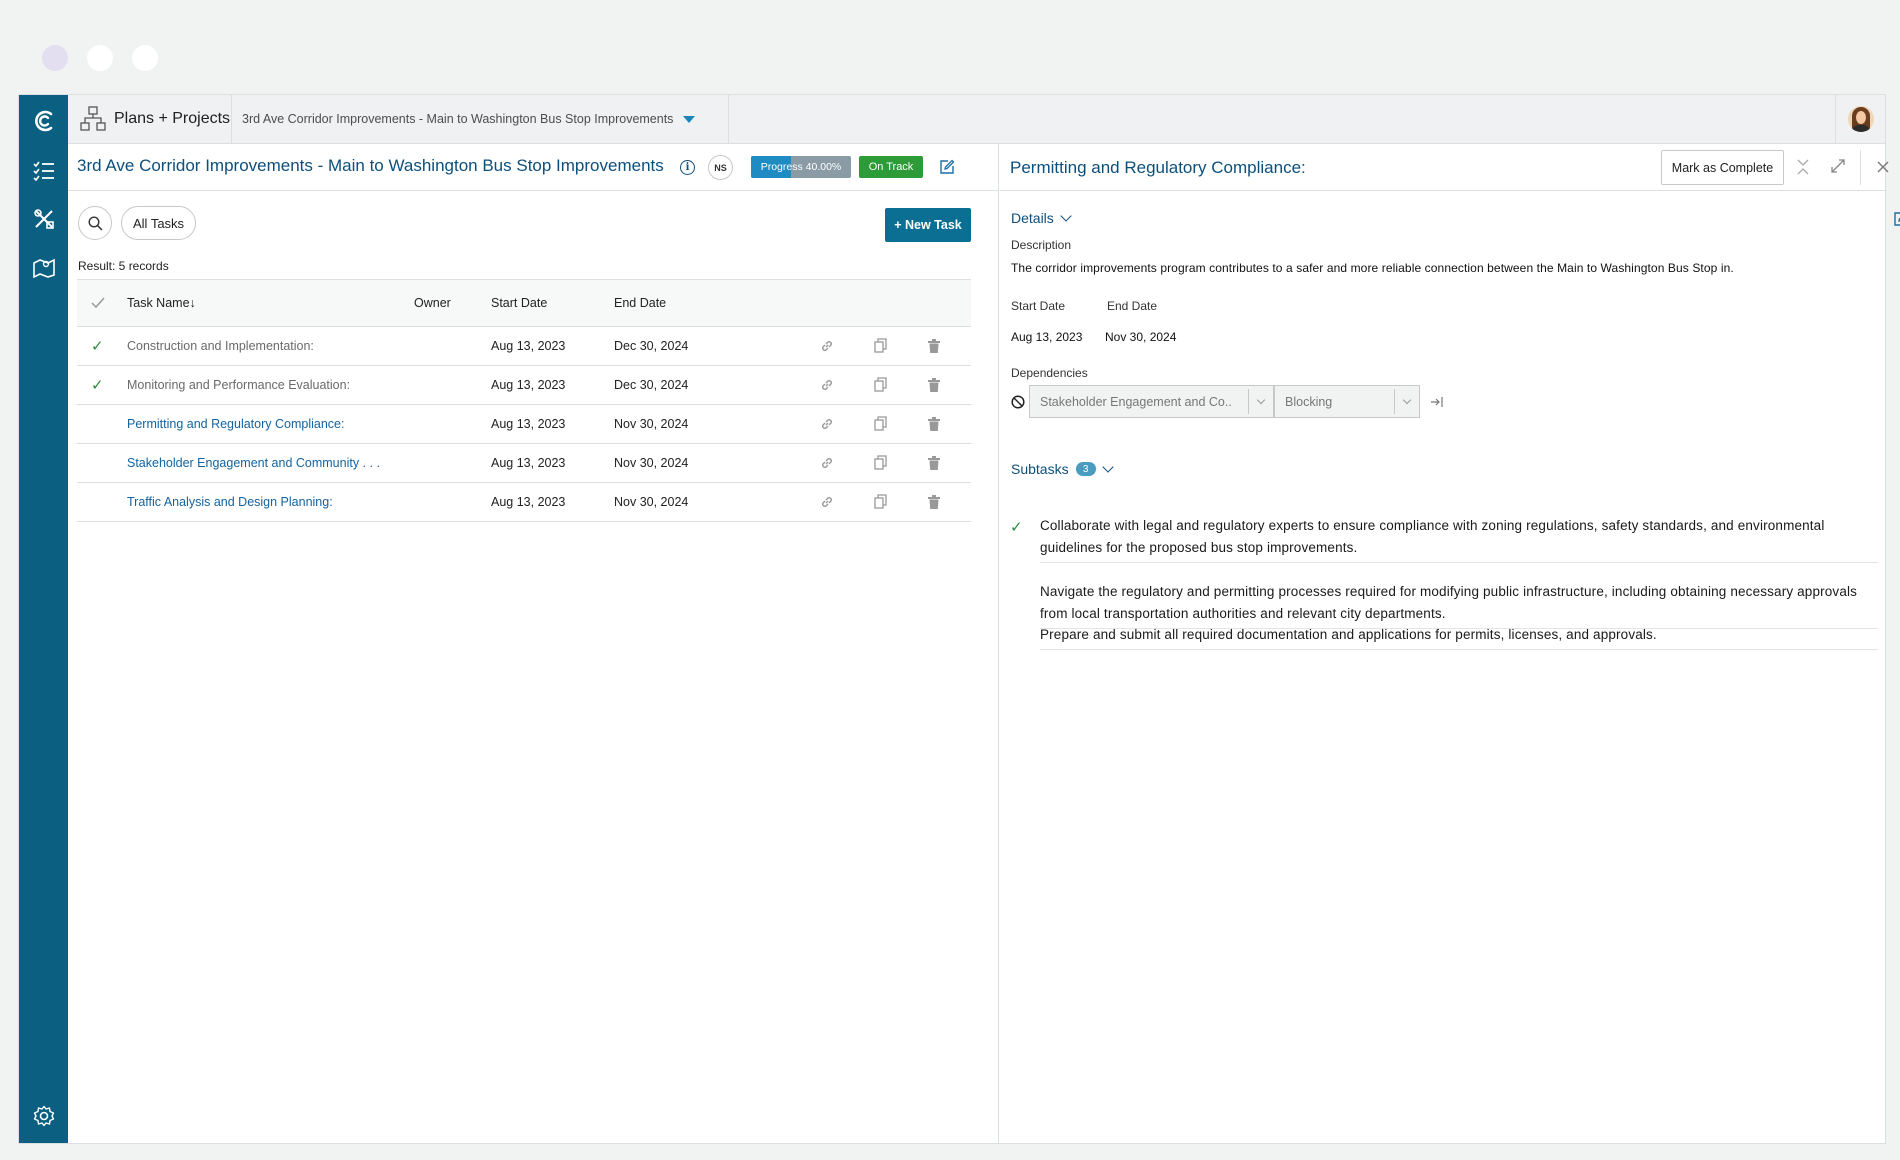 The image size is (1900, 1160). Describe the element at coordinates (1309, 401) in the screenshot. I see `dependency-type-value: Blocking` at that location.